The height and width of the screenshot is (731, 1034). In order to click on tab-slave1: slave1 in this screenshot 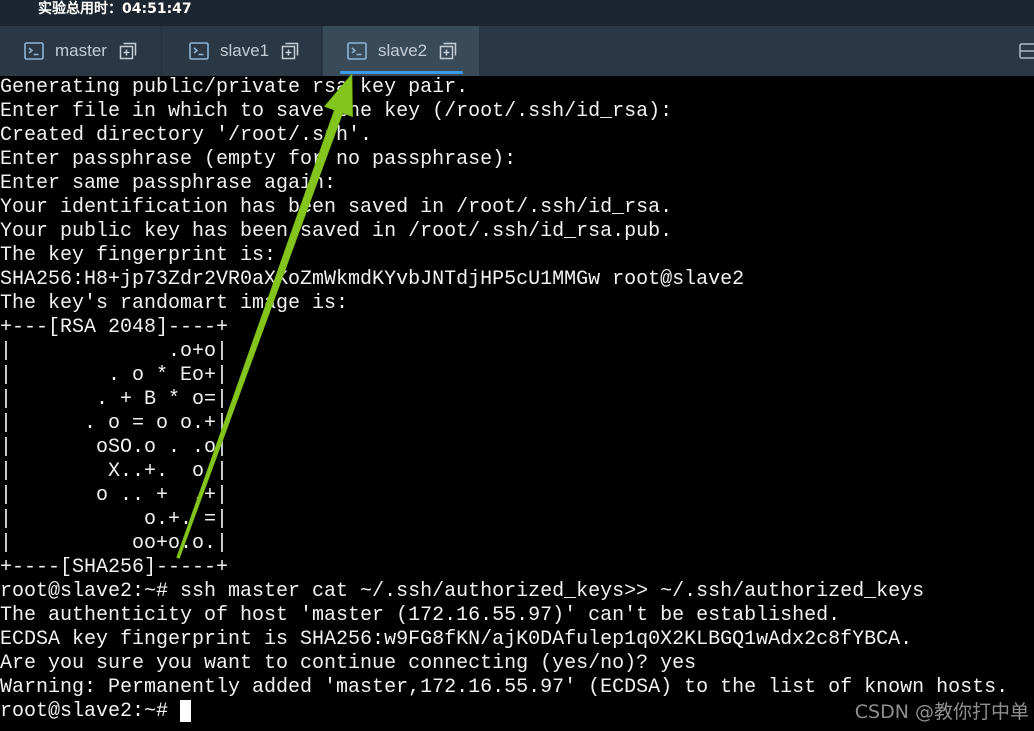, I will do `click(242, 51)`.